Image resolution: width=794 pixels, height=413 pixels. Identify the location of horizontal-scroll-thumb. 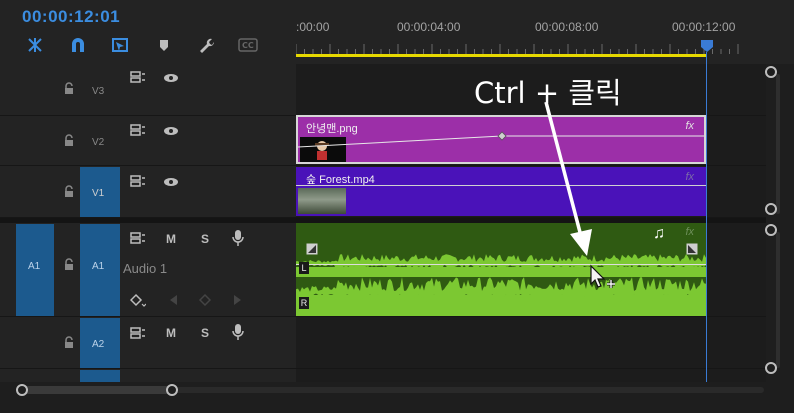
(98, 390).